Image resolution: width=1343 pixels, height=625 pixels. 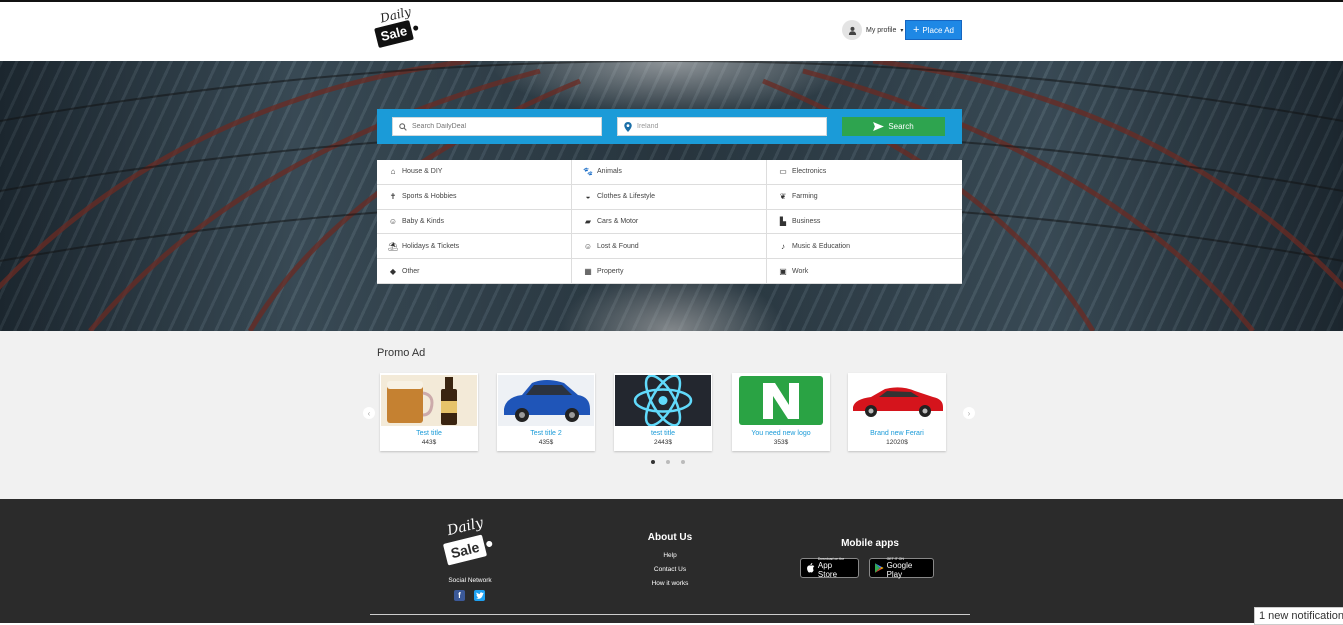 What do you see at coordinates (429, 442) in the screenshot?
I see `promo-card-price: 443$` at bounding box center [429, 442].